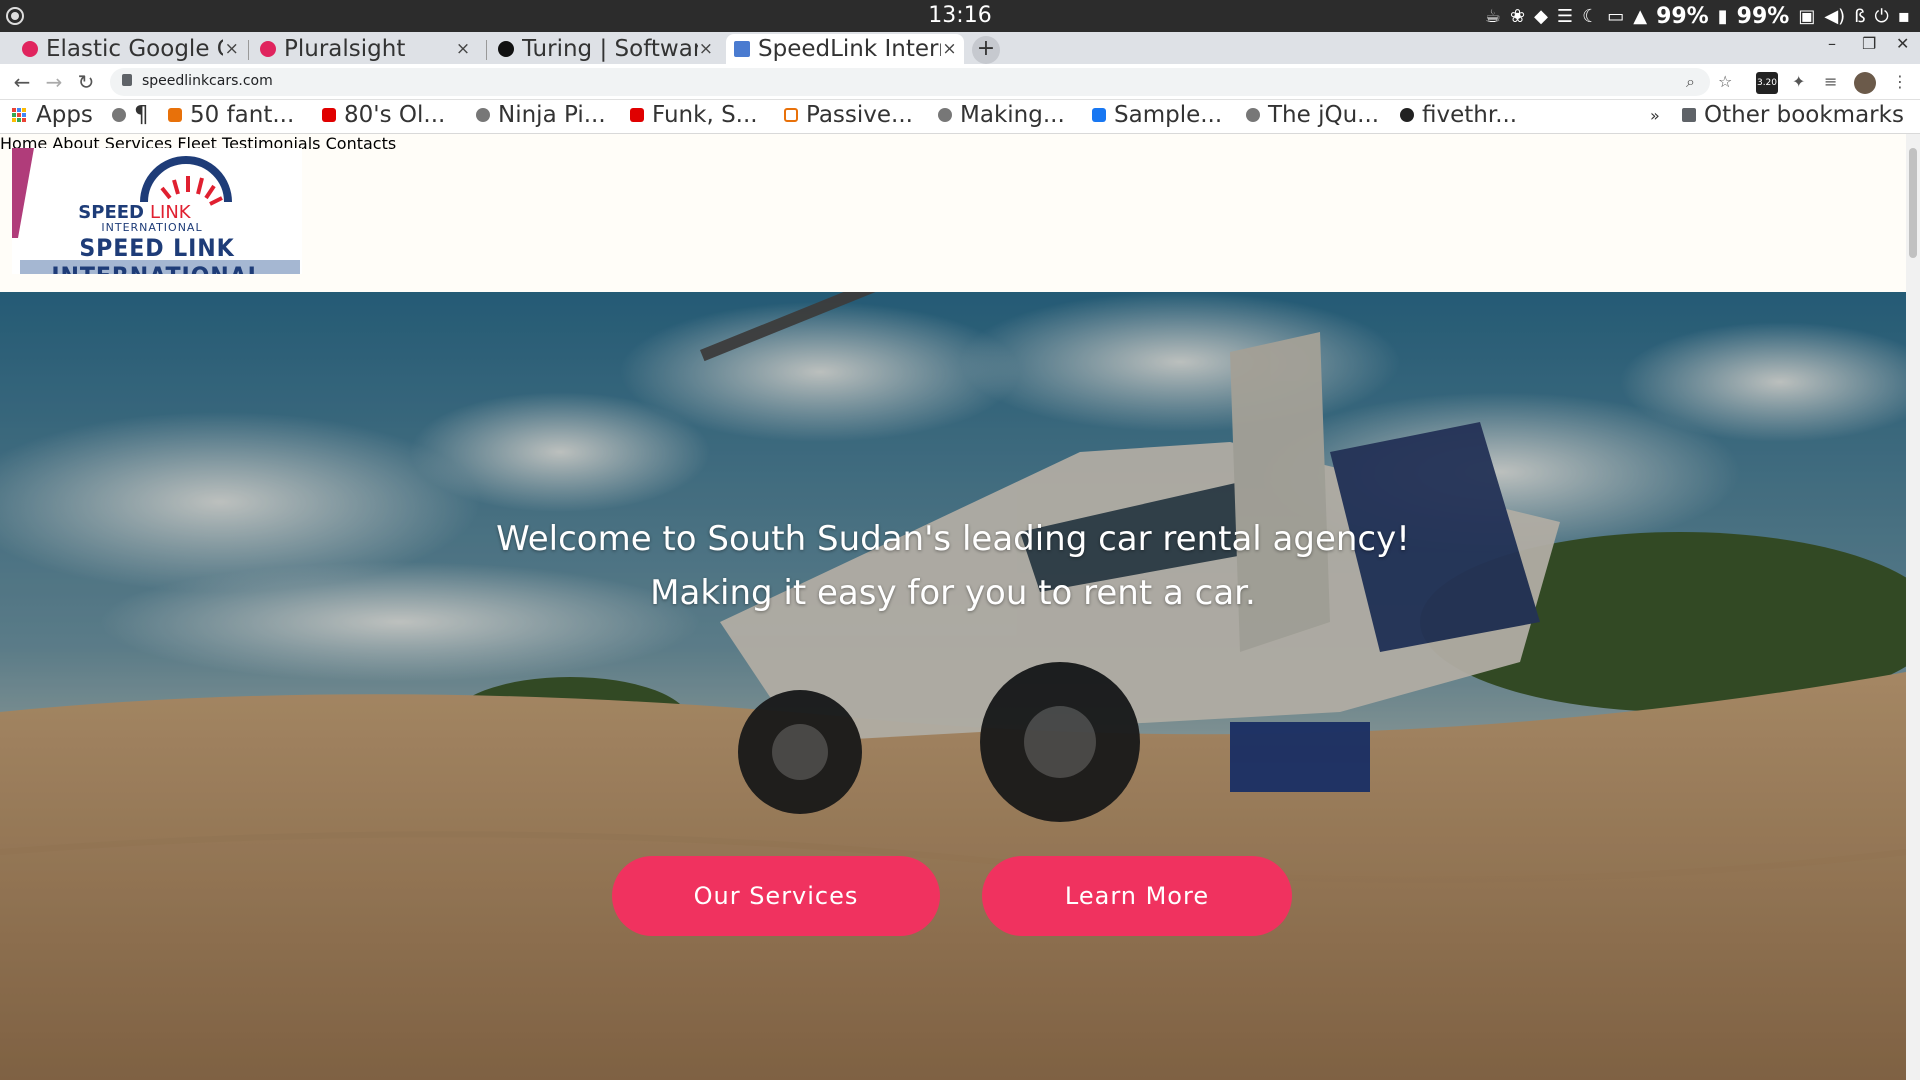 The height and width of the screenshot is (1080, 1920). Describe the element at coordinates (1902, 43) in the screenshot. I see `close-window-icon: ✕` at that location.